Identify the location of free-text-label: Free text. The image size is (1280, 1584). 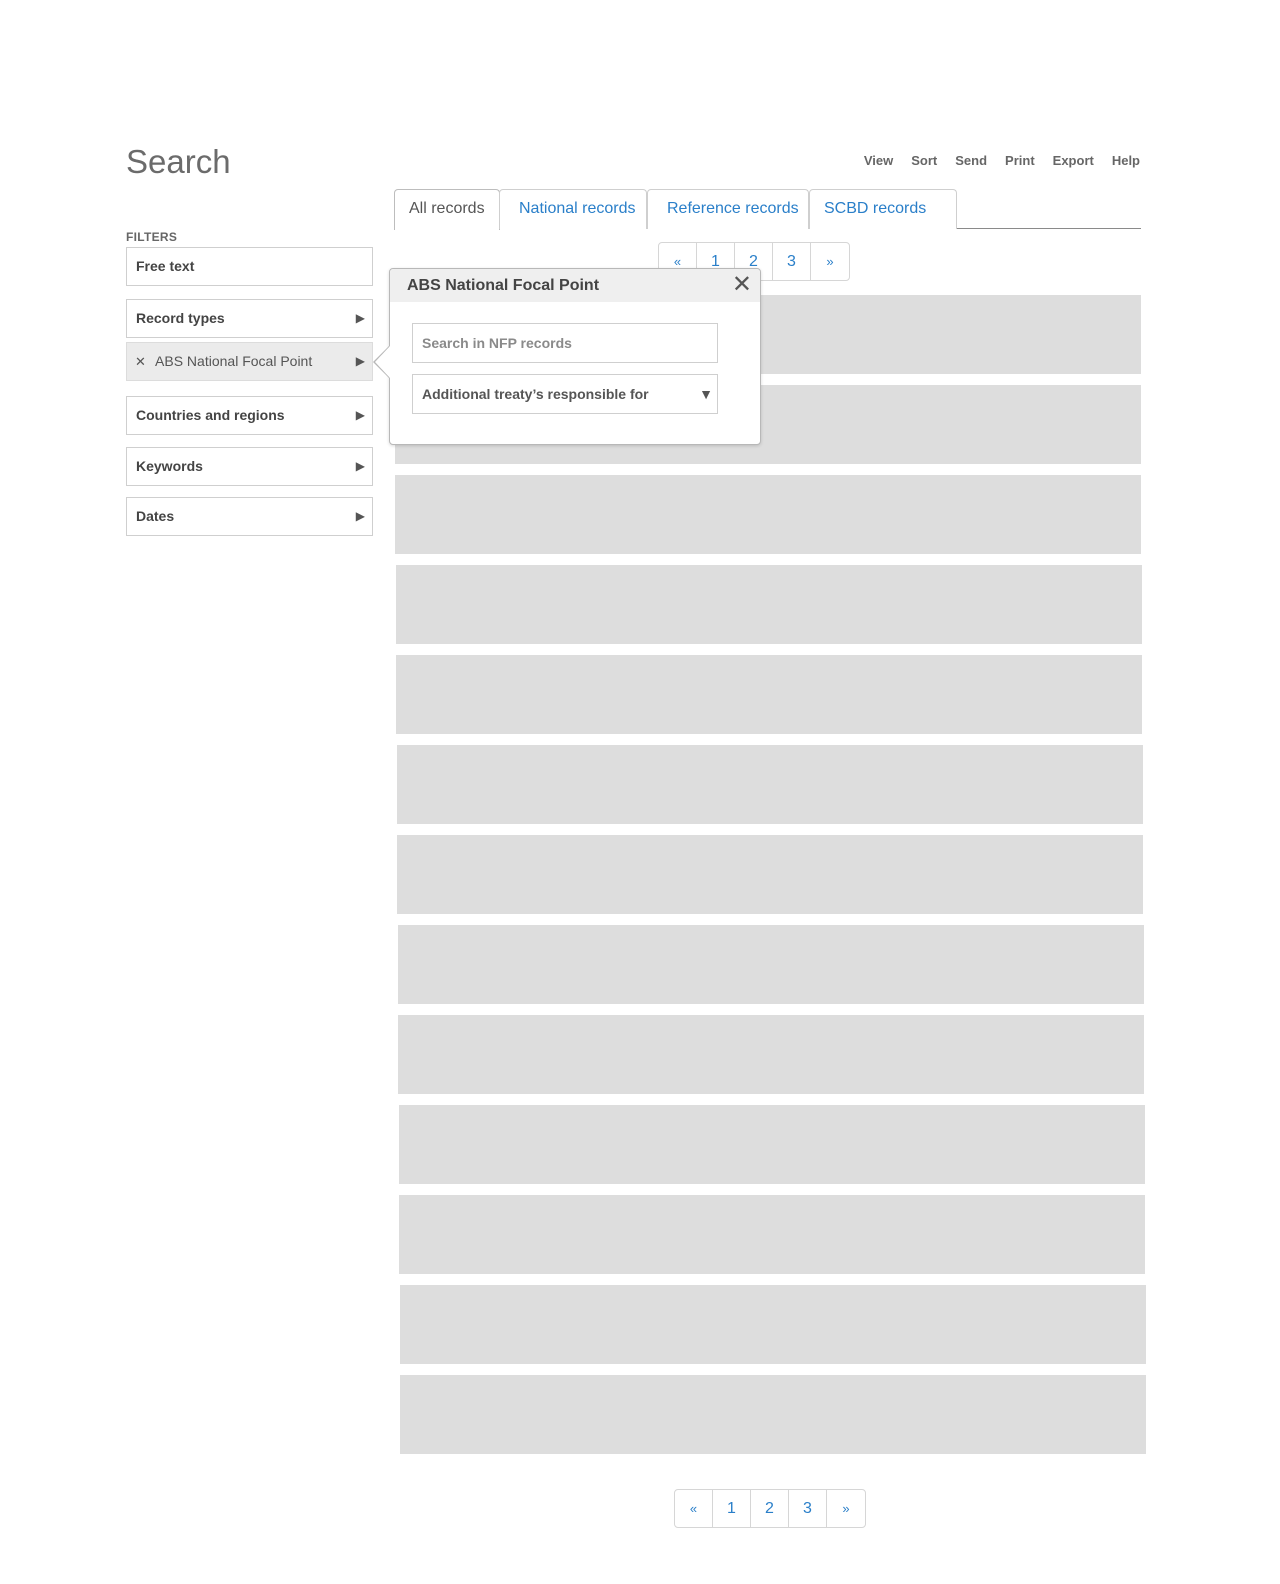
(165, 266).